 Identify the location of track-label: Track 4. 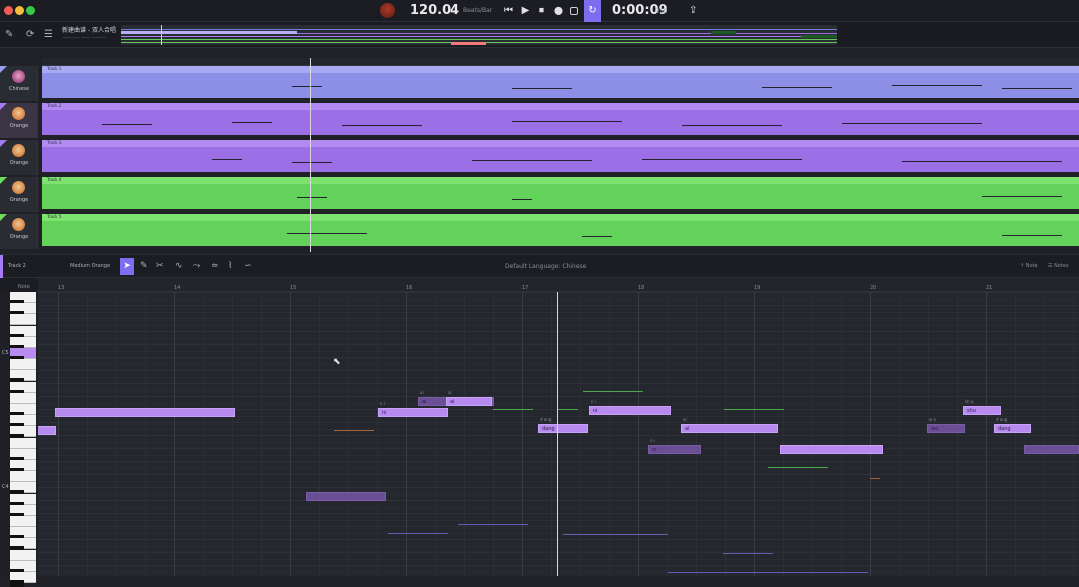
(54, 179).